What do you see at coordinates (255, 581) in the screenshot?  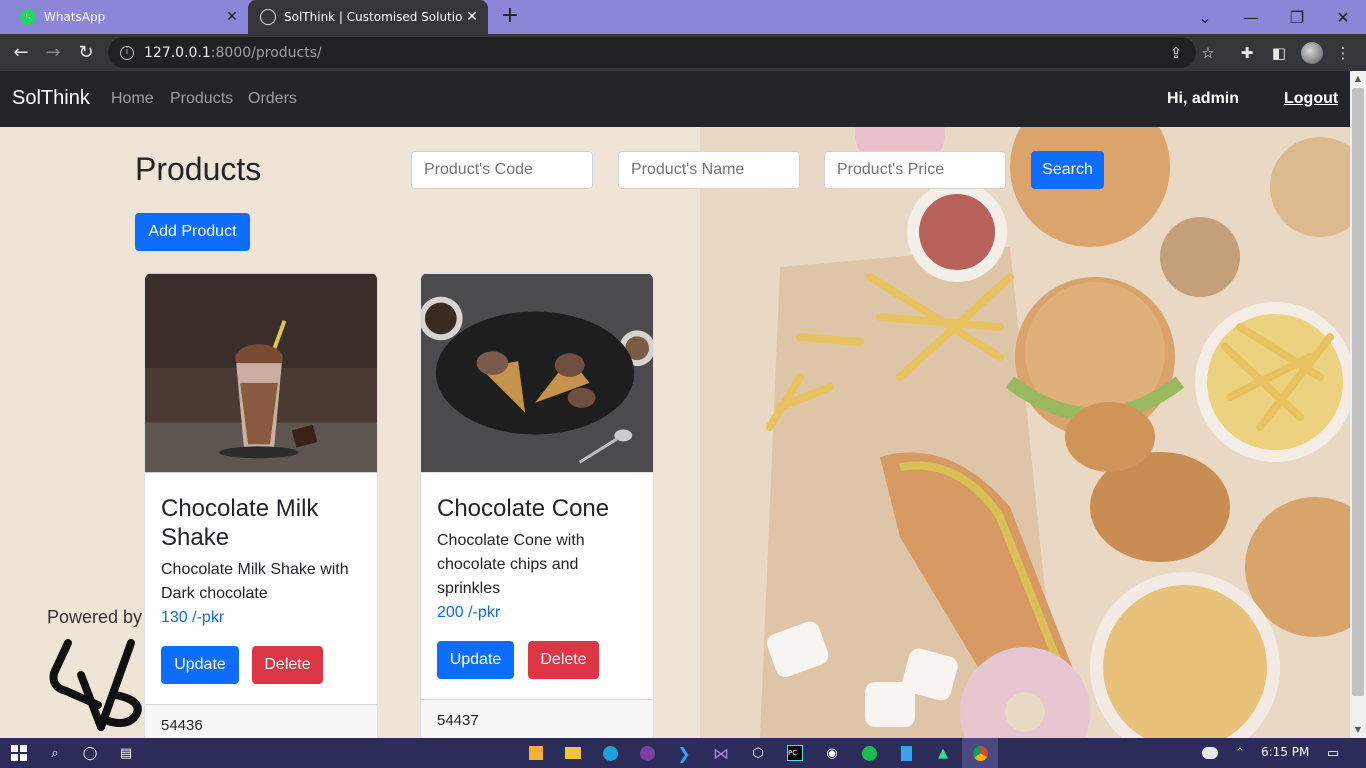 I see `product-description: Chocolate Milk Shake with Dark chocolate` at bounding box center [255, 581].